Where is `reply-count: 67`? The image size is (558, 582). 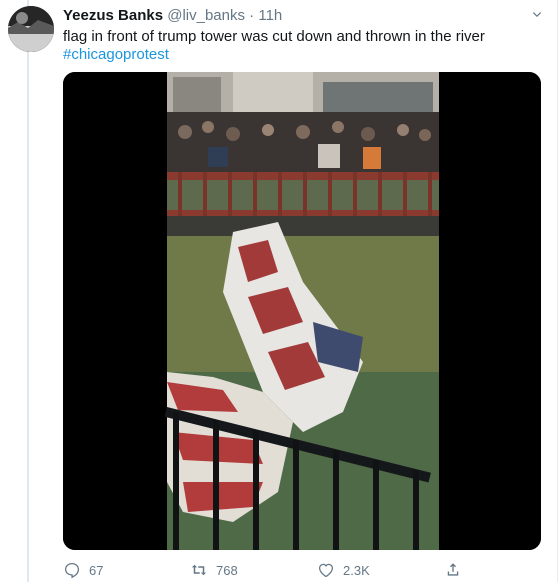 reply-count: 67 is located at coordinates (96, 570).